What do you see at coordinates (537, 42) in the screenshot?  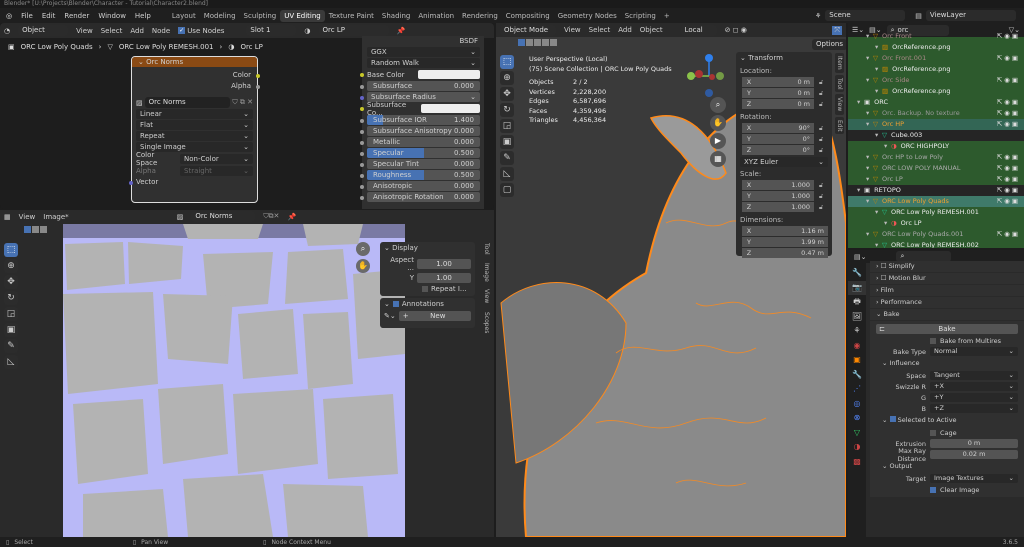 I see `select-mode-buttons` at bounding box center [537, 42].